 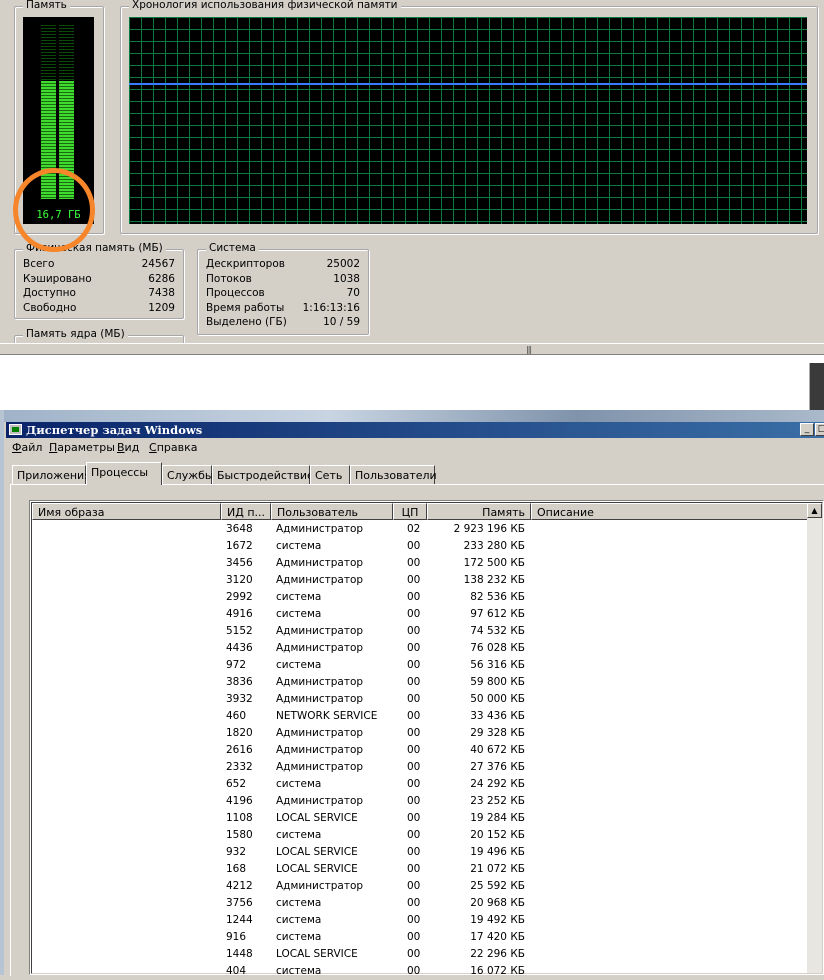 I want to click on desktop-background, so click(x=412, y=382).